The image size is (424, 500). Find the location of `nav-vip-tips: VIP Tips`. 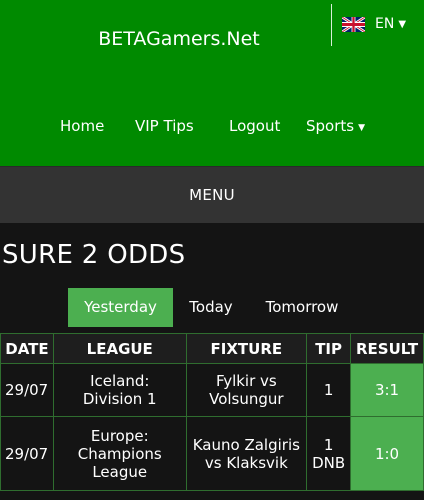

nav-vip-tips: VIP Tips is located at coordinates (164, 127).